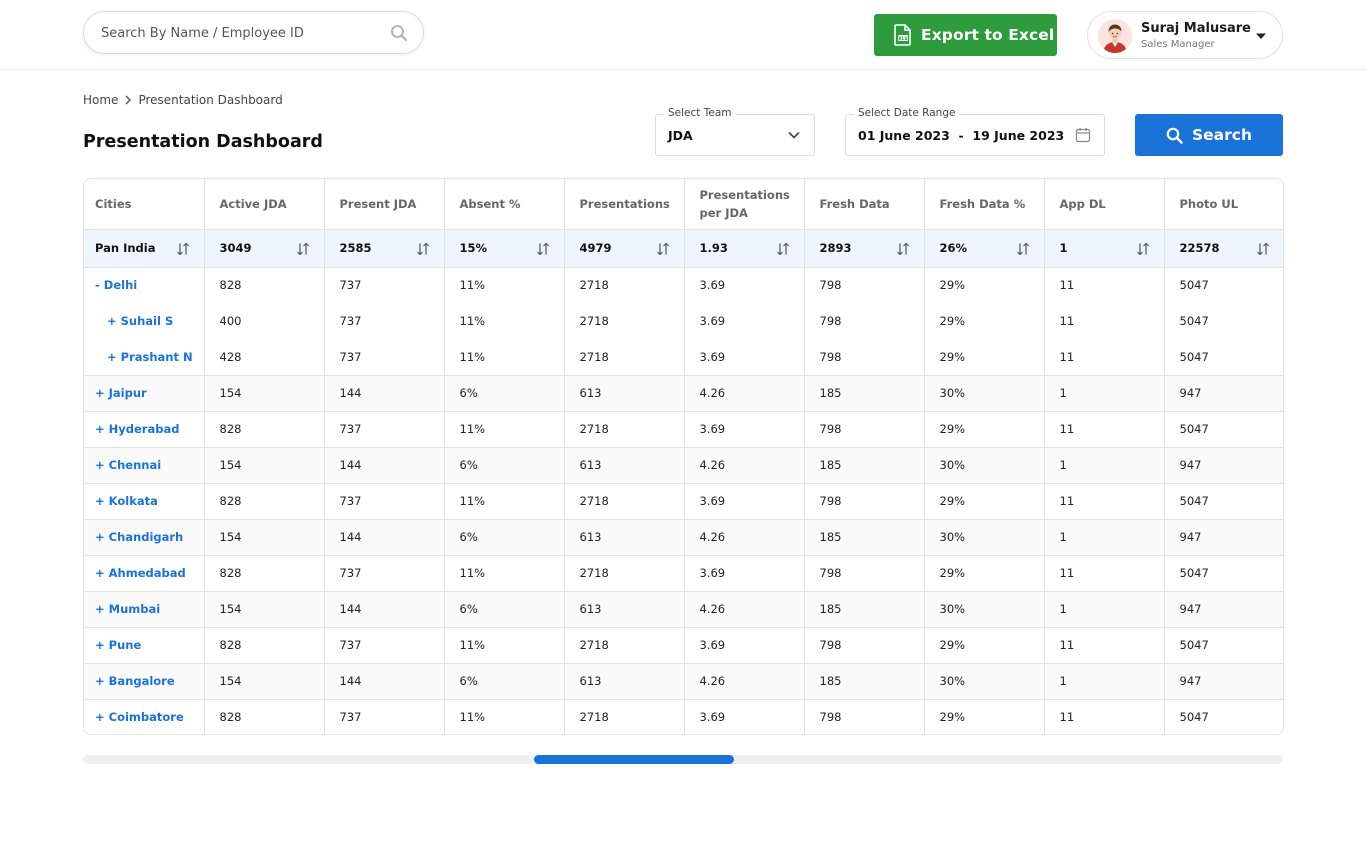  What do you see at coordinates (144, 465) in the screenshot?
I see `row-expand-label: + Chennai` at bounding box center [144, 465].